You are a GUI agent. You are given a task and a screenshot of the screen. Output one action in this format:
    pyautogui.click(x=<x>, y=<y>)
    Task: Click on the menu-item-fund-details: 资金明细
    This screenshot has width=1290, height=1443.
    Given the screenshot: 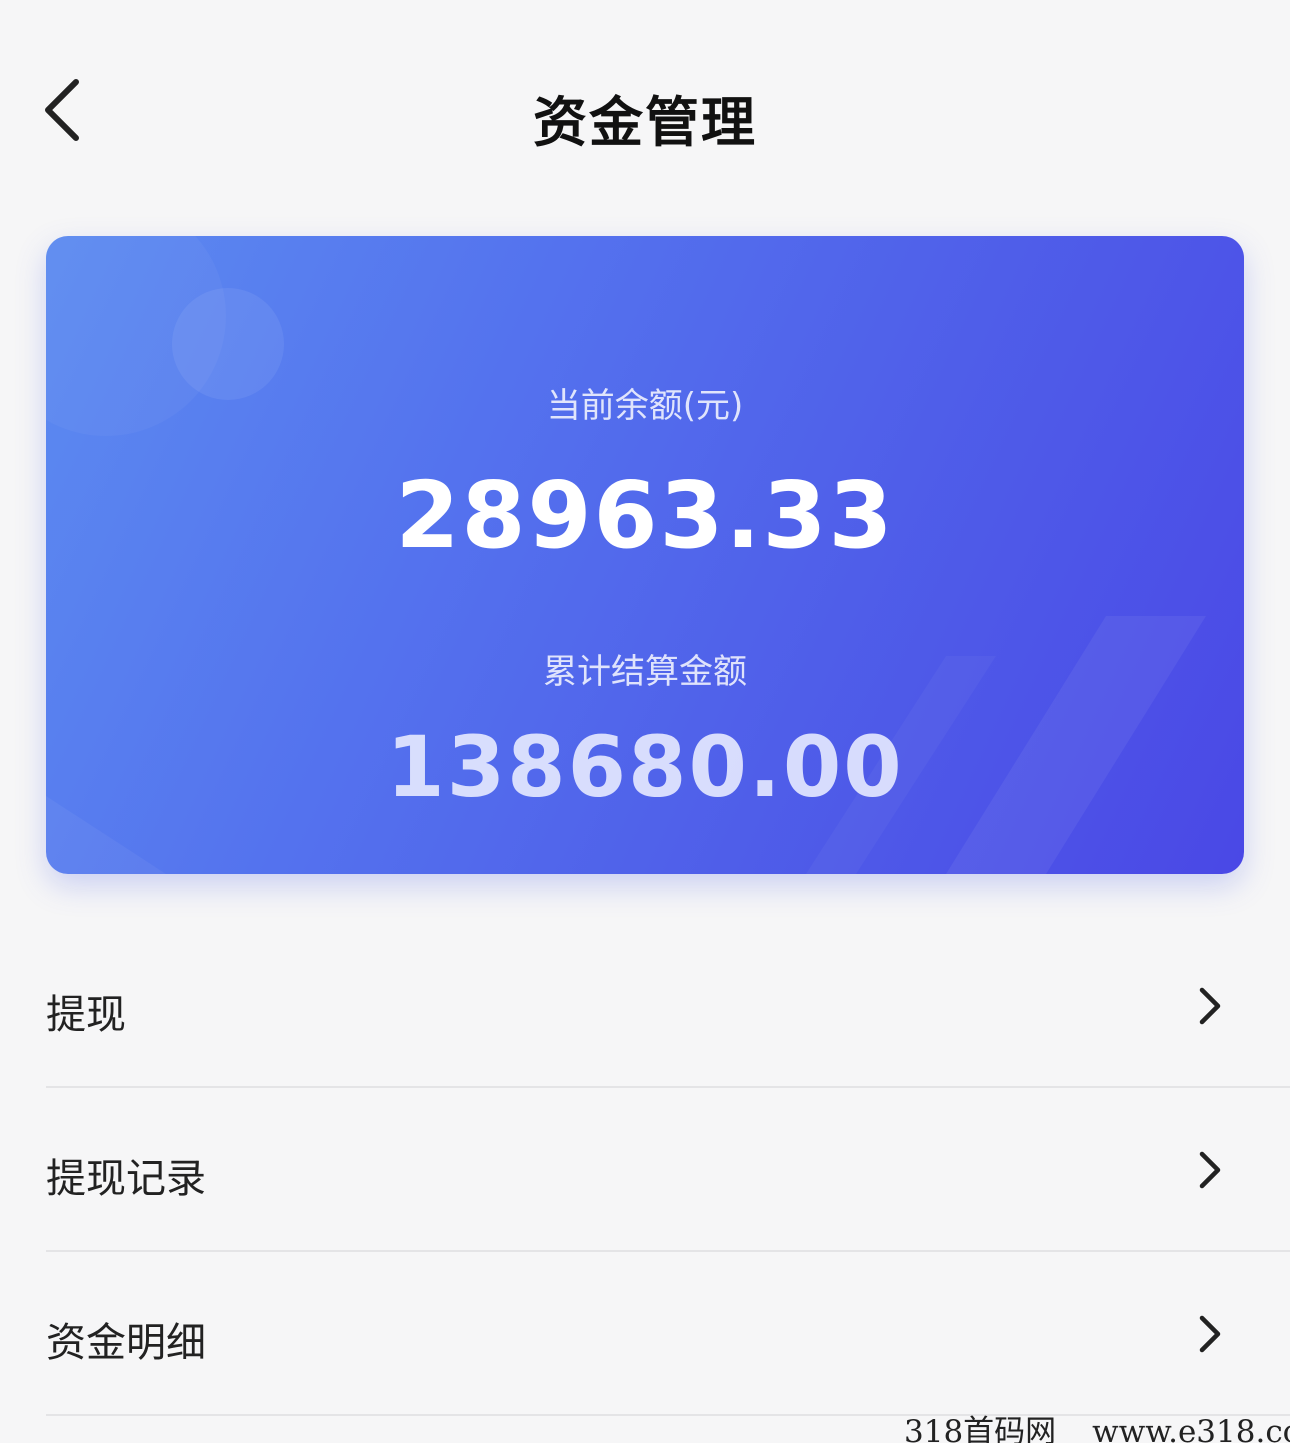 What is the action you would take?
    pyautogui.click(x=645, y=1334)
    